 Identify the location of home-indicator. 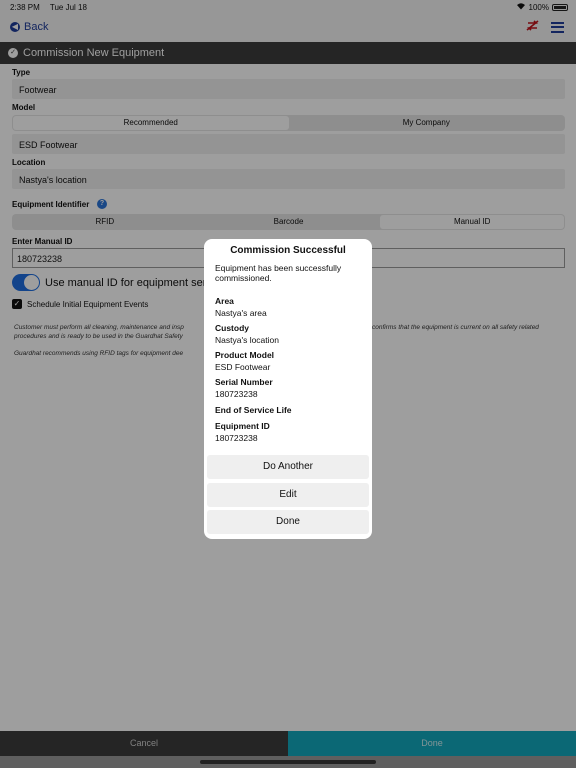
(288, 762).